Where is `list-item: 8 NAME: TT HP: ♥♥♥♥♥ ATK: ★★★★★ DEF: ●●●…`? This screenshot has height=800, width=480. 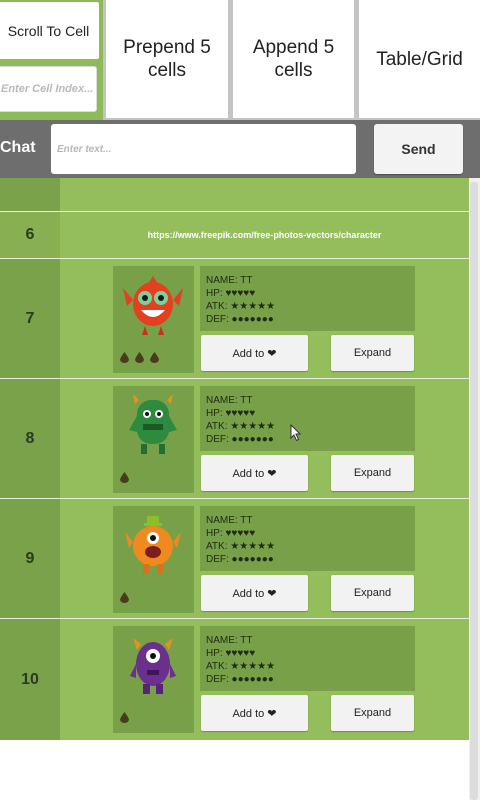 list-item: 8 NAME: TT HP: ♥♥♥♥♥ ATK: ★★★★★ DEF: ●●●… is located at coordinates (234, 439).